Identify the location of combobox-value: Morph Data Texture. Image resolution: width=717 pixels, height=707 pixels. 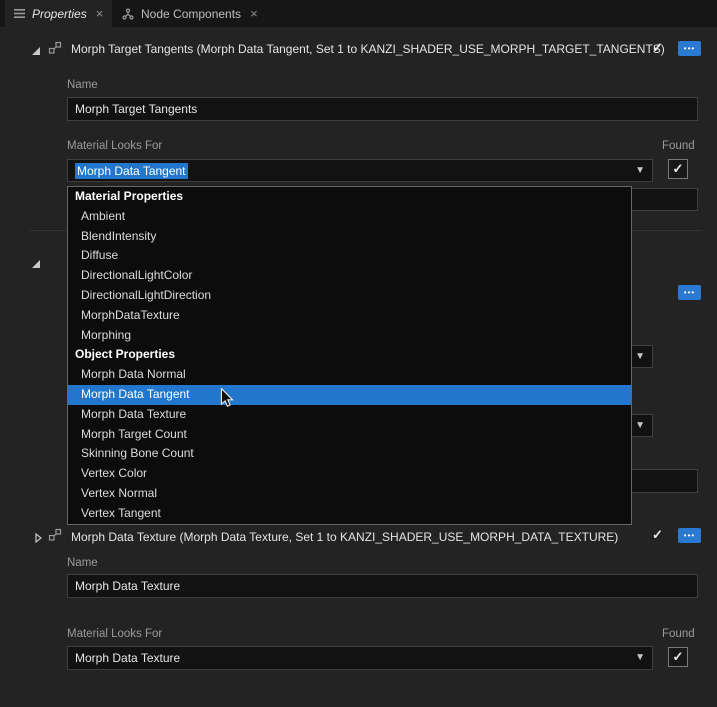
(128, 658).